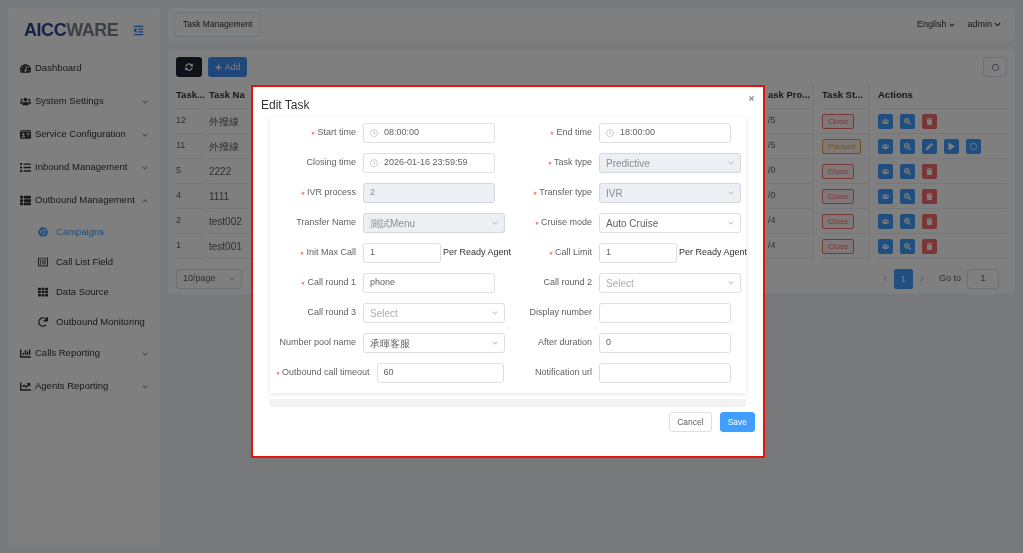 The width and height of the screenshot is (1023, 553). Describe the element at coordinates (189, 67) in the screenshot. I see `refresh-button` at that location.